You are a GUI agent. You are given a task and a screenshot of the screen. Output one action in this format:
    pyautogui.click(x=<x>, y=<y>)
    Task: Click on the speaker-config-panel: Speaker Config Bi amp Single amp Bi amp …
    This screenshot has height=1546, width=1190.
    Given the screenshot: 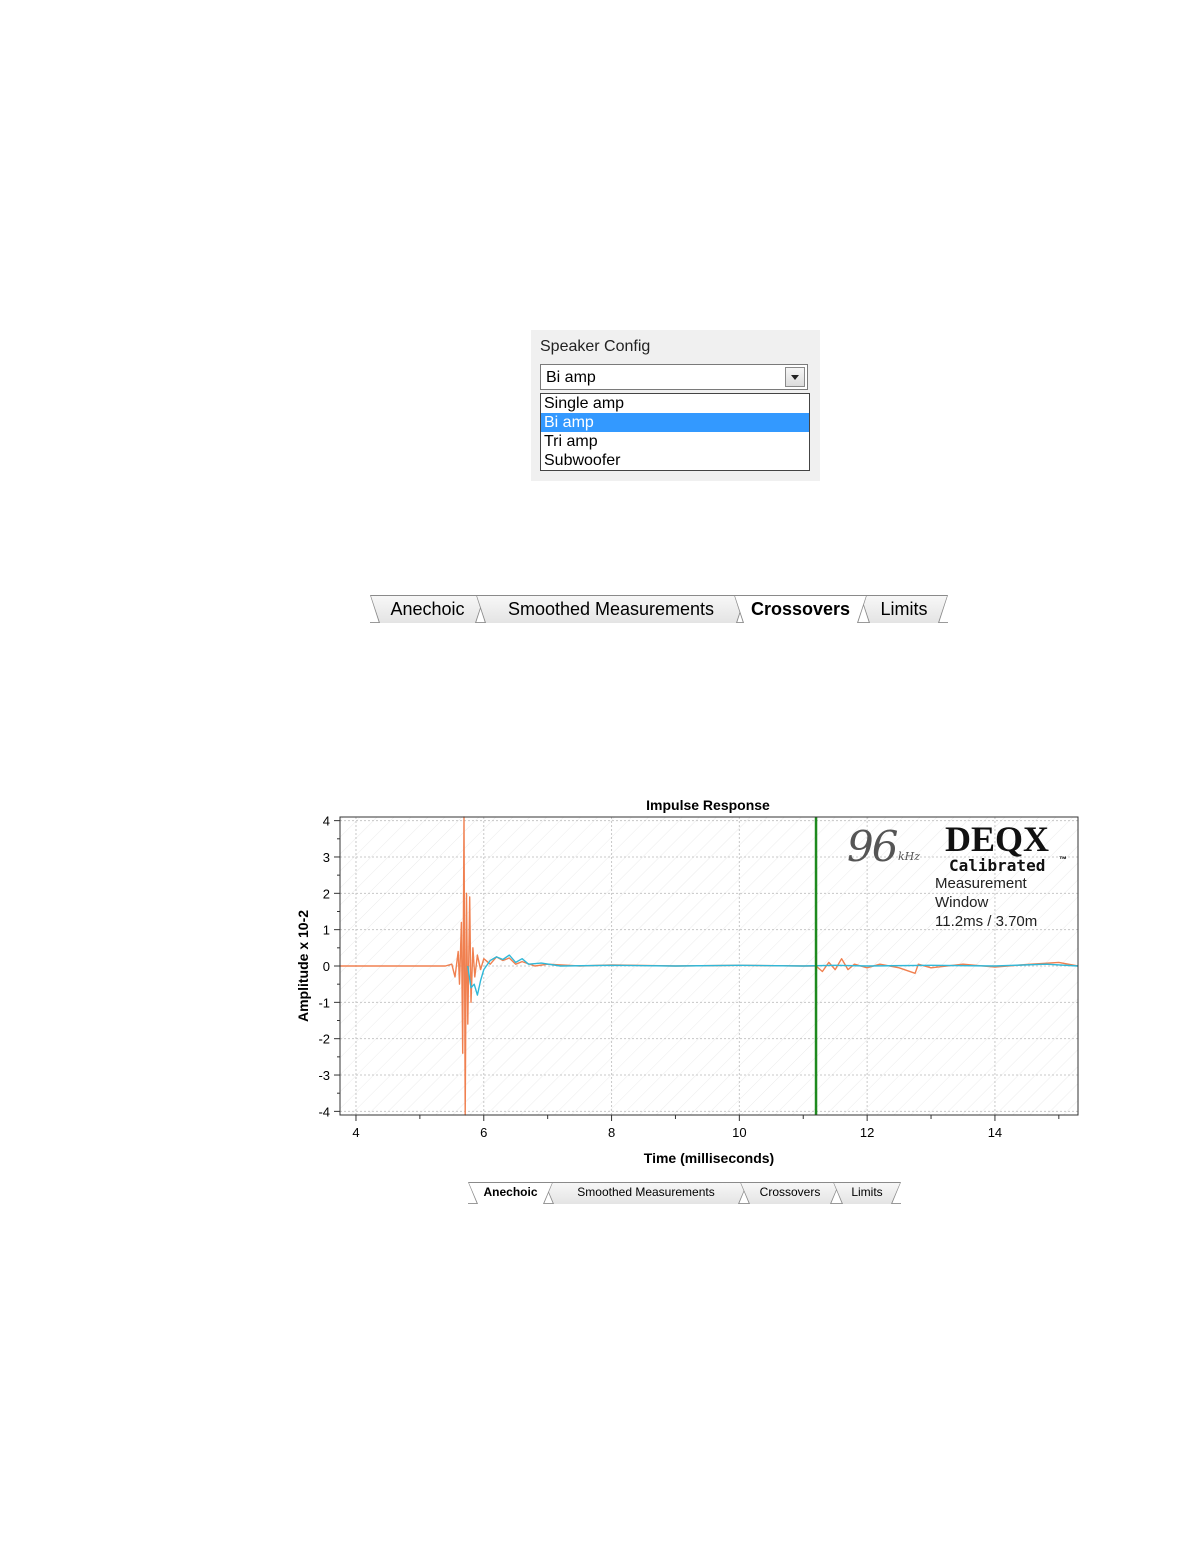 What is the action you would take?
    pyautogui.click(x=675, y=405)
    